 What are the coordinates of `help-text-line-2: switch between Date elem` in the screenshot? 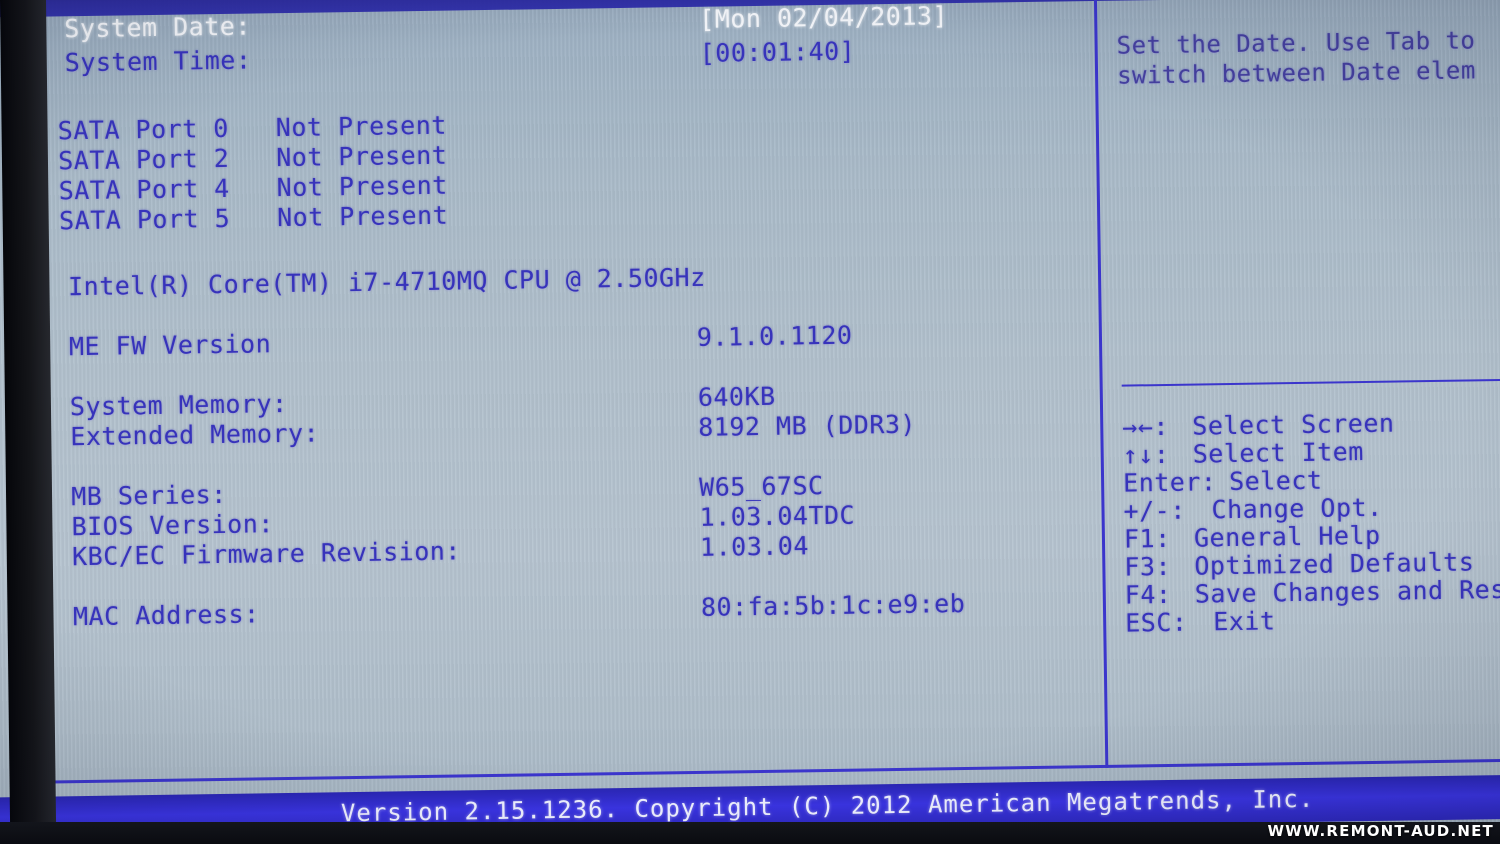 It's located at (1296, 73).